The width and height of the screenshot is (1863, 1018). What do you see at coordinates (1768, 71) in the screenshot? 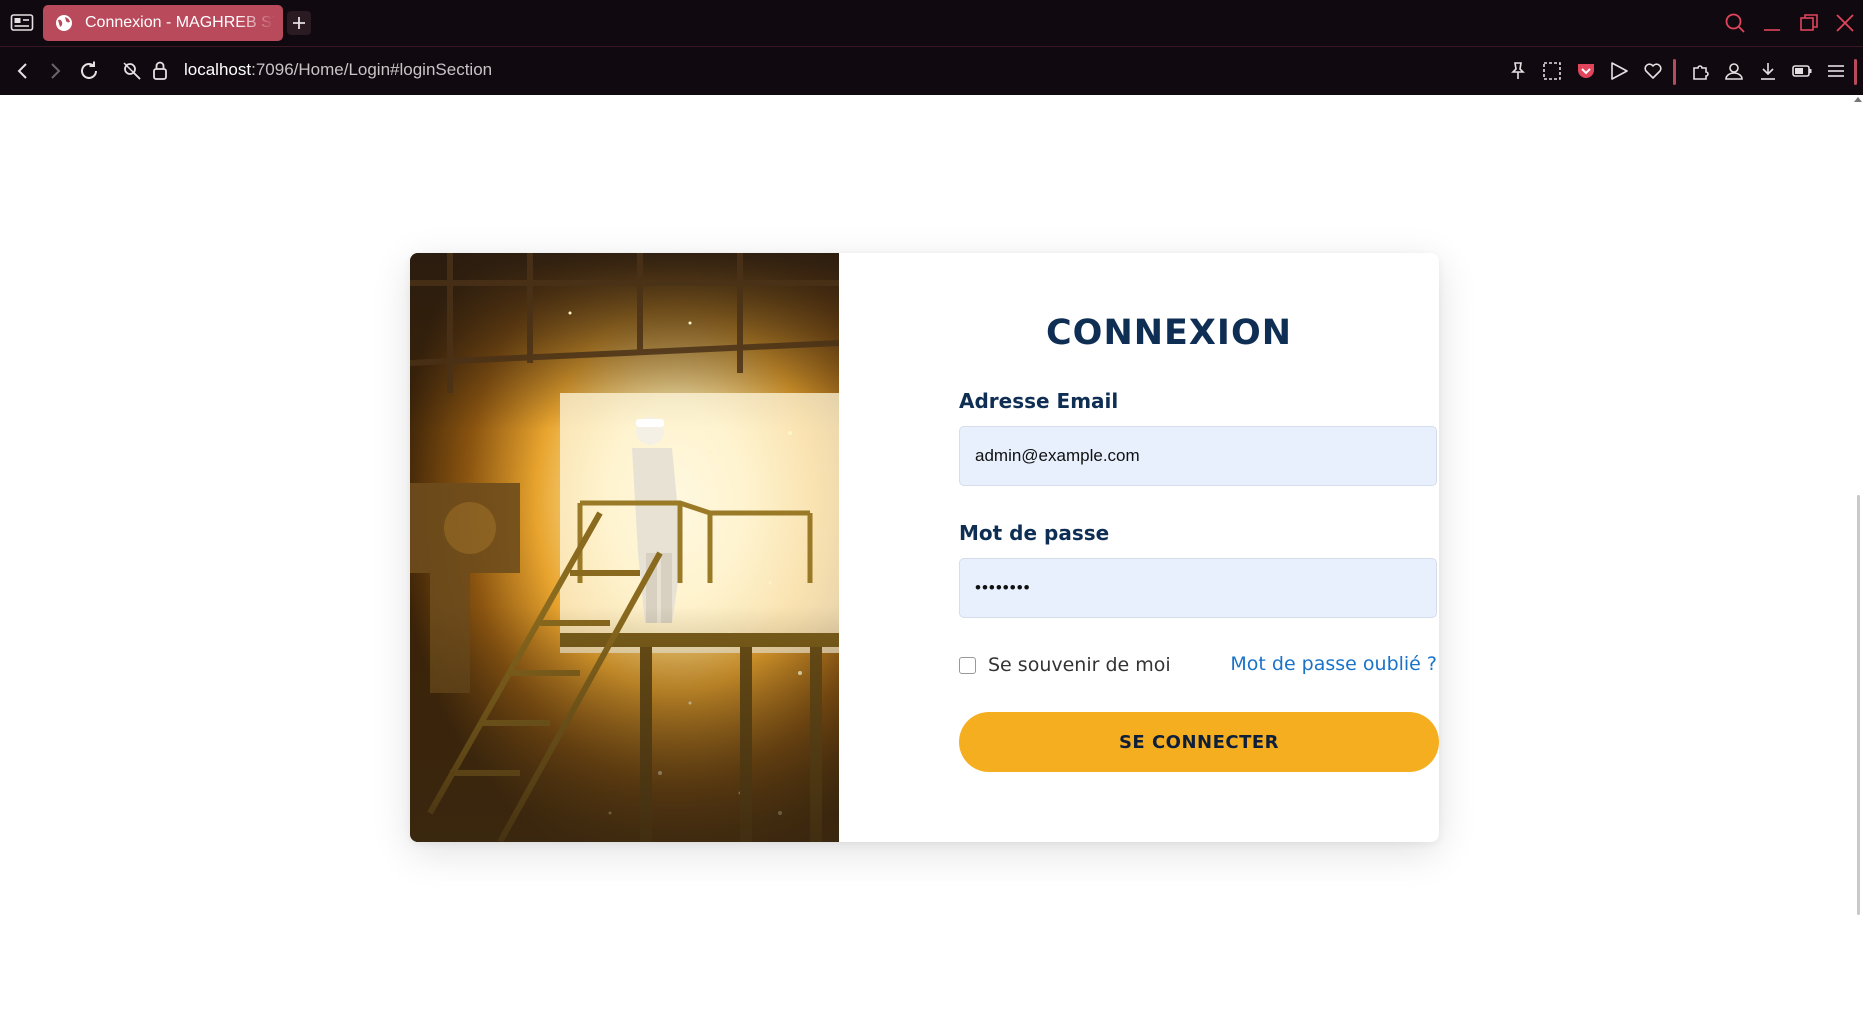
I see `download-icon` at bounding box center [1768, 71].